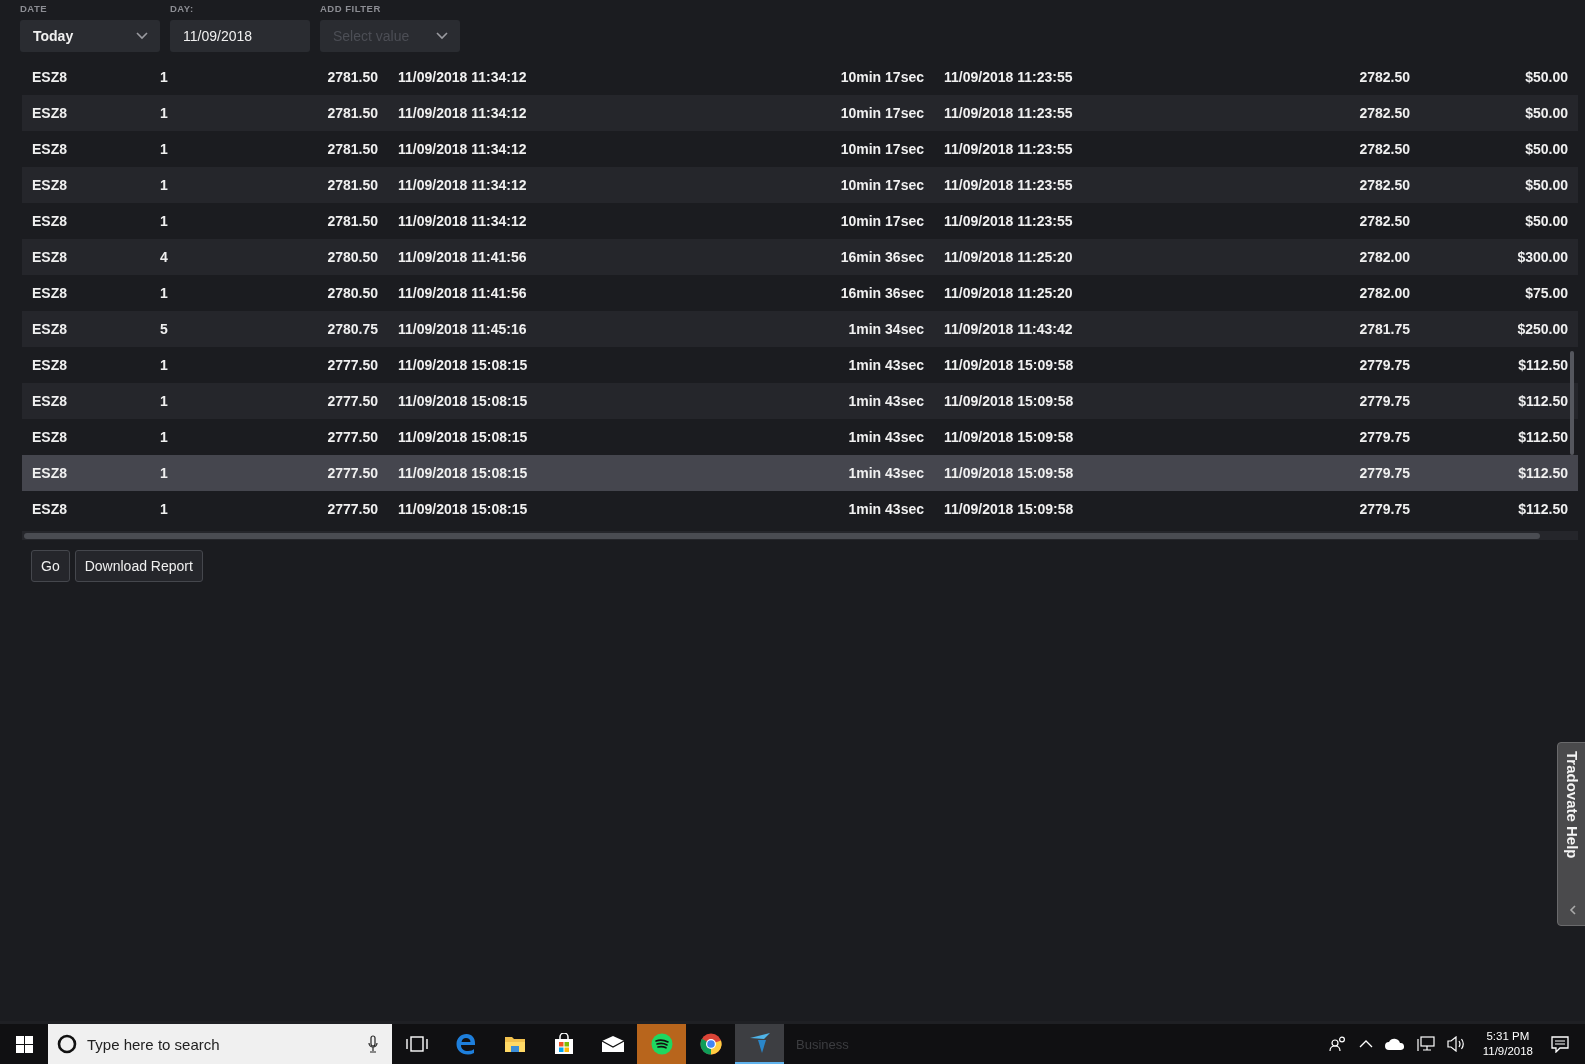 This screenshot has height=1064, width=1585. What do you see at coordinates (612, 1044) in the screenshot?
I see `envelope-icon` at bounding box center [612, 1044].